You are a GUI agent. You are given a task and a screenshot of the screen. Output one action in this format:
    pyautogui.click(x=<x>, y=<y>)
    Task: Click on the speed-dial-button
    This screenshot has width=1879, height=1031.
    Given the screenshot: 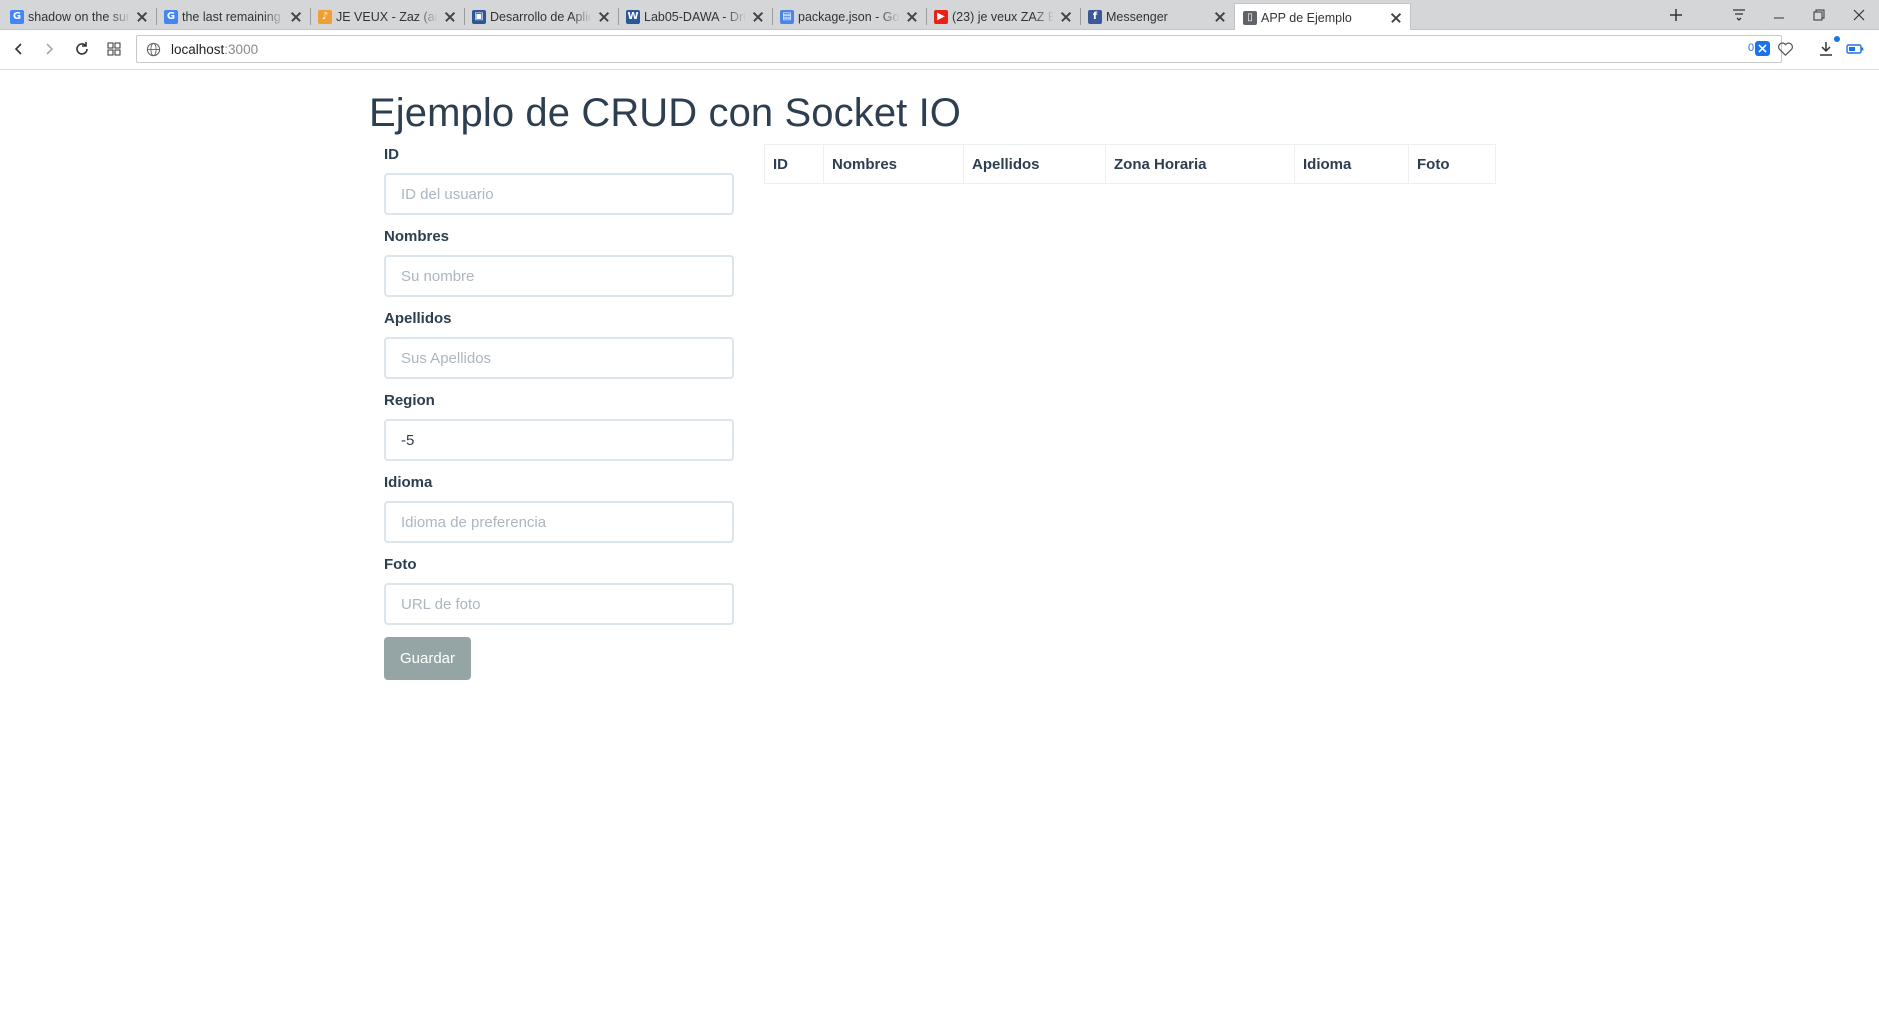 What is the action you would take?
    pyautogui.click(x=114, y=49)
    